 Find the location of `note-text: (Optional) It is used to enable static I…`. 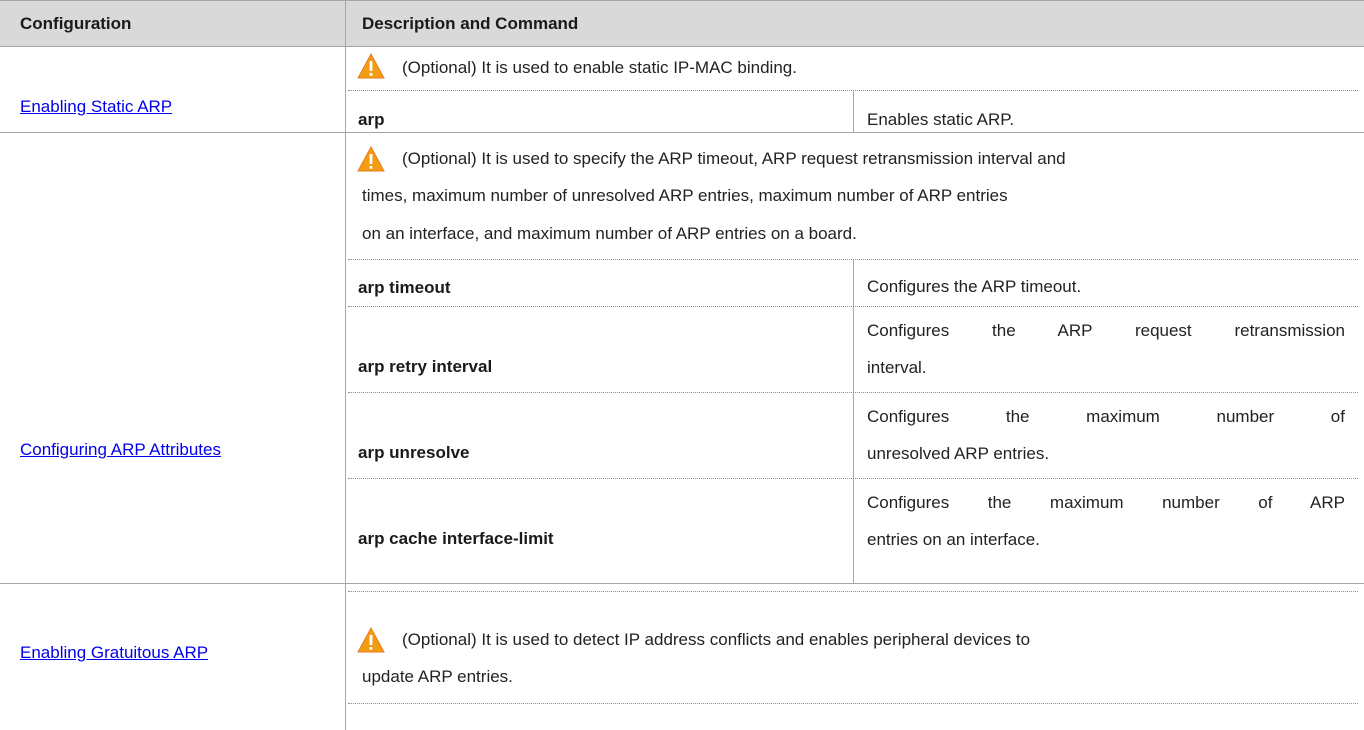

note-text: (Optional) It is used to enable static I… is located at coordinates (599, 67).